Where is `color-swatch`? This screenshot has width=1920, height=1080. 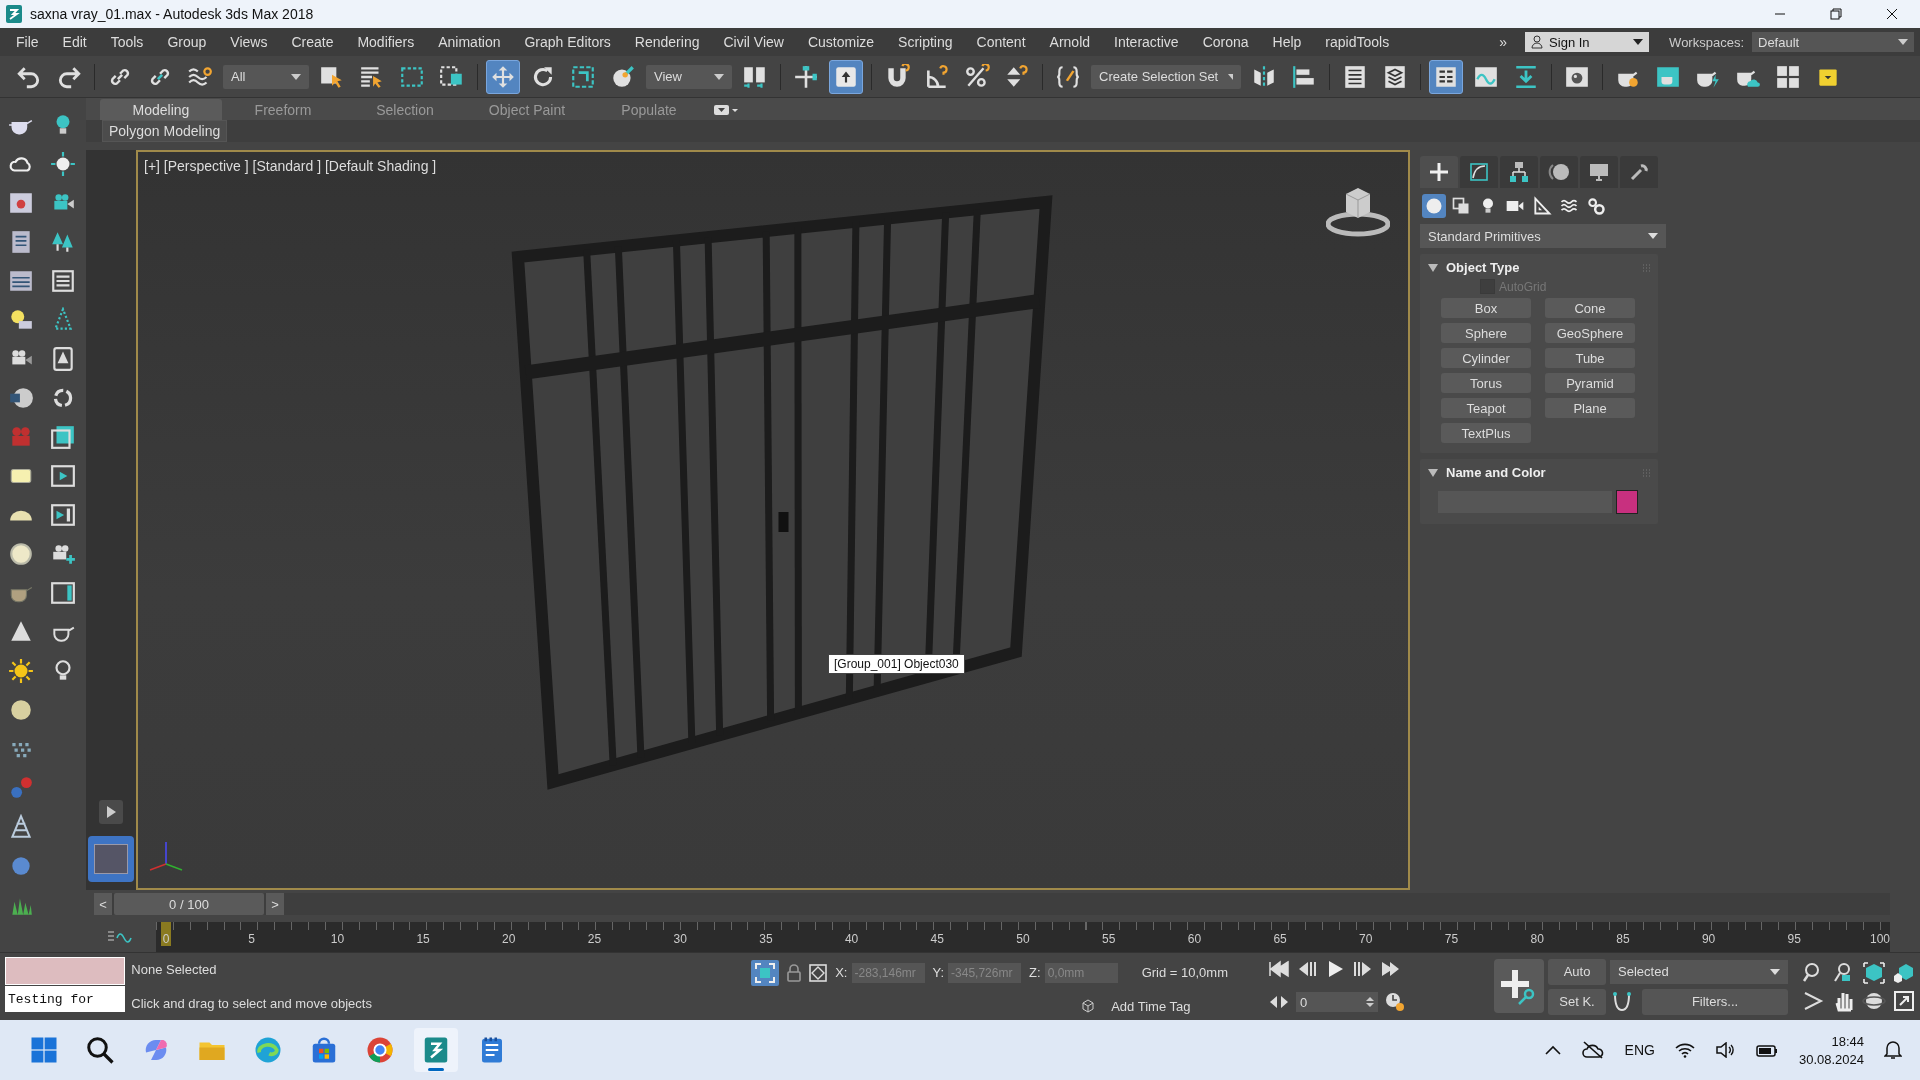
color-swatch is located at coordinates (1627, 502).